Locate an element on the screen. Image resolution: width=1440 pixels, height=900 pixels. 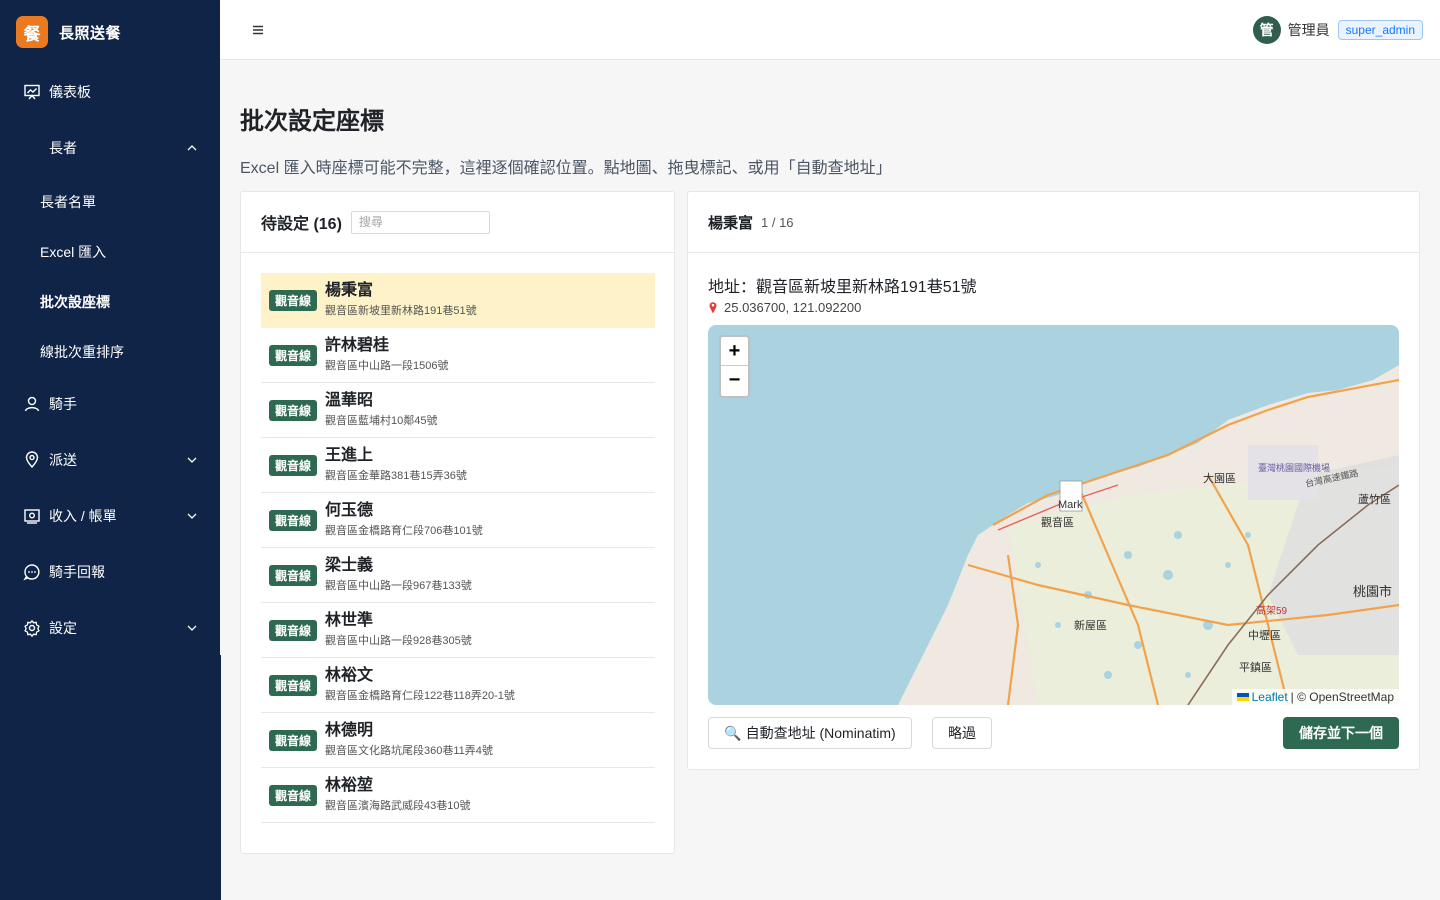
elder-name: 林裕堃 is located at coordinates (349, 785).